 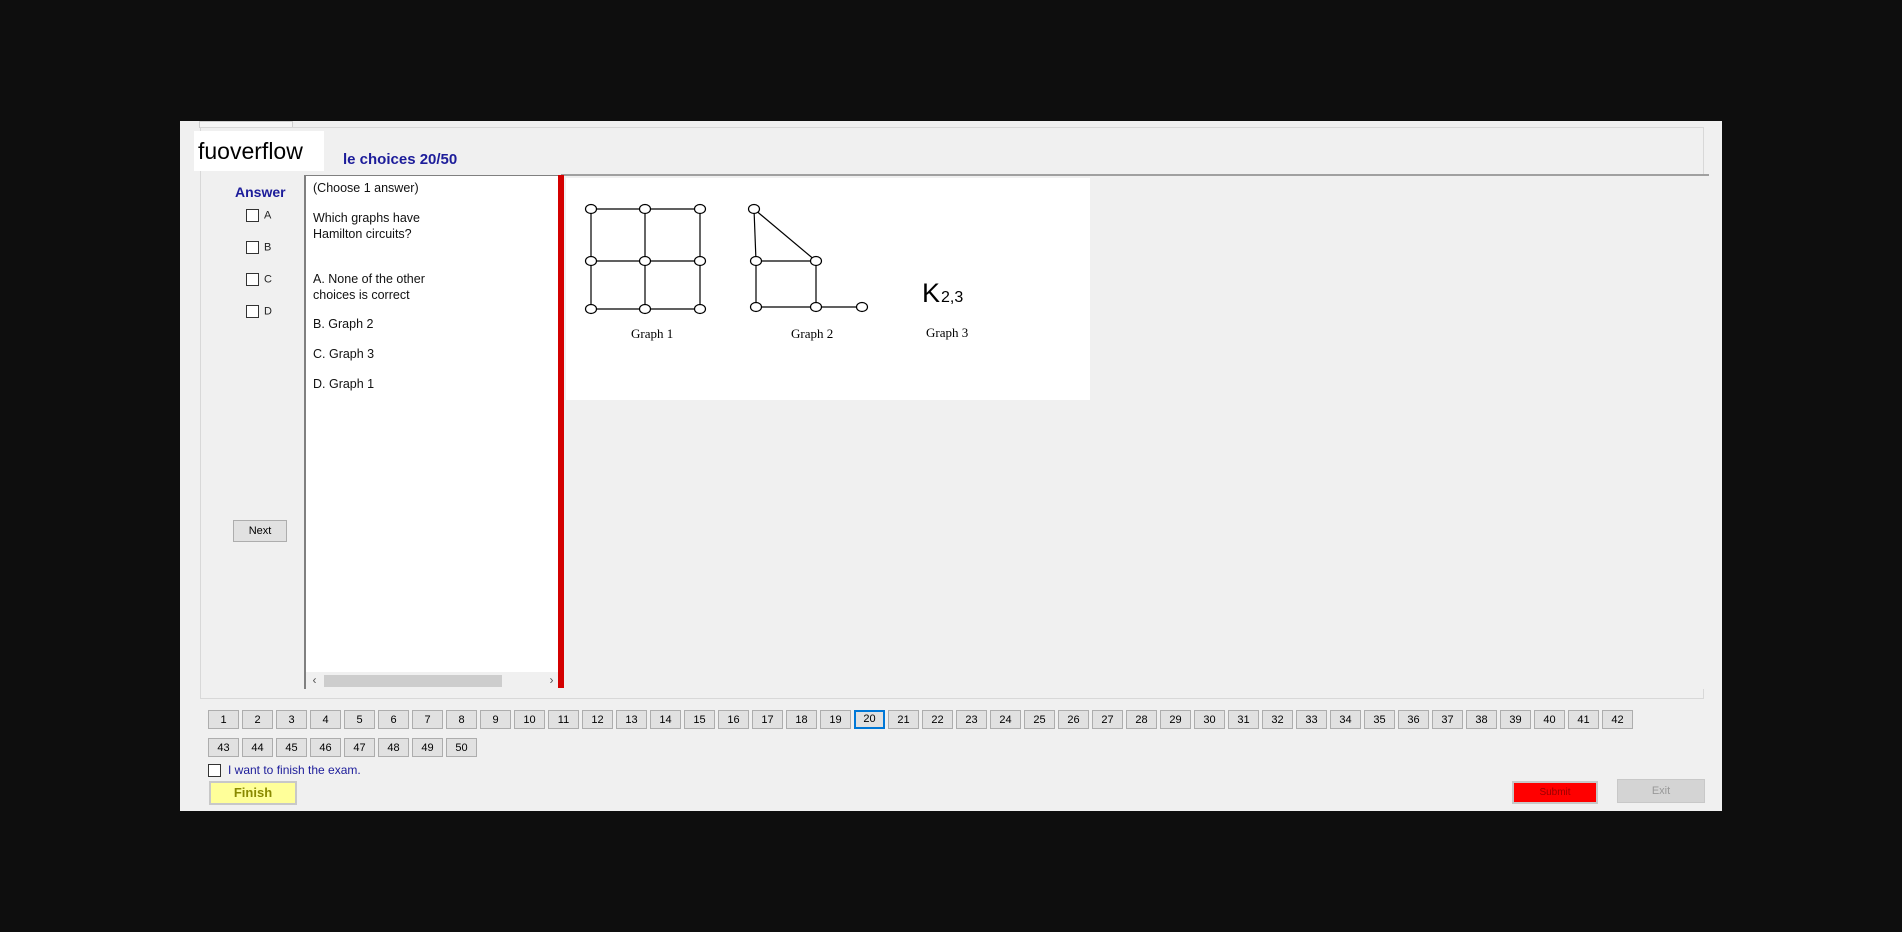 I want to click on finish-exam-checkbox: I want to finish the exam., so click(x=284, y=770).